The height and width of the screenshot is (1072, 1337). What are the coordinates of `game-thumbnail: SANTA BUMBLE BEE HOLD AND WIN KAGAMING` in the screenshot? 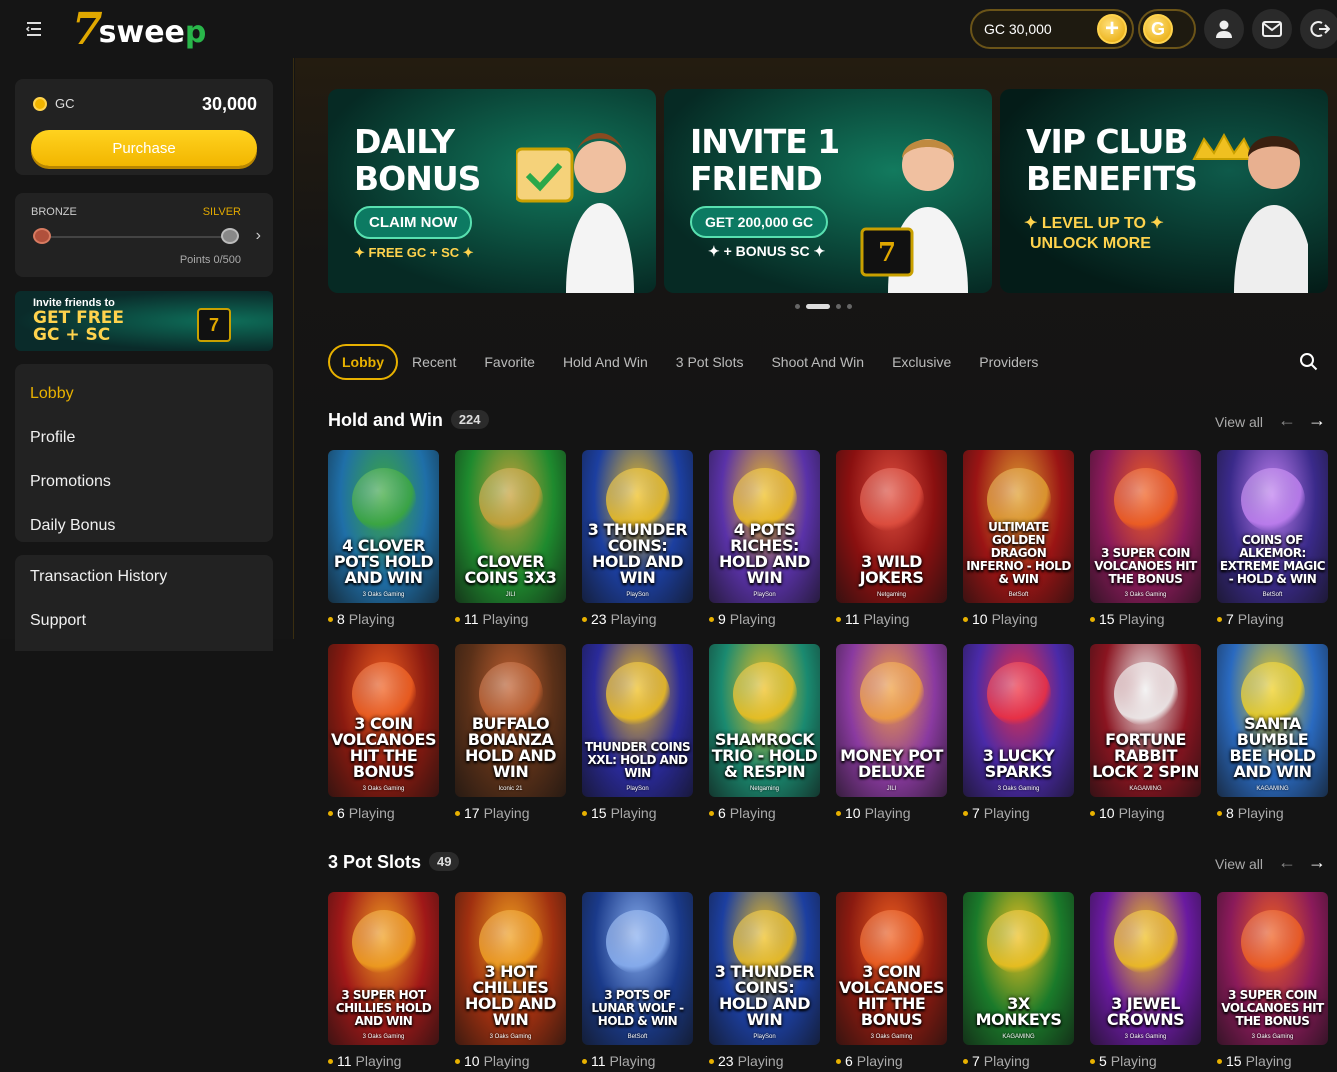 It's located at (1272, 720).